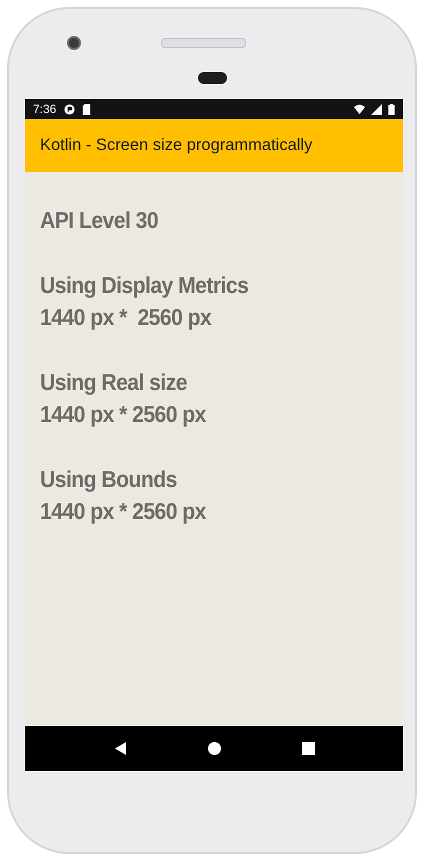  What do you see at coordinates (120, 748) in the screenshot?
I see `back-icon` at bounding box center [120, 748].